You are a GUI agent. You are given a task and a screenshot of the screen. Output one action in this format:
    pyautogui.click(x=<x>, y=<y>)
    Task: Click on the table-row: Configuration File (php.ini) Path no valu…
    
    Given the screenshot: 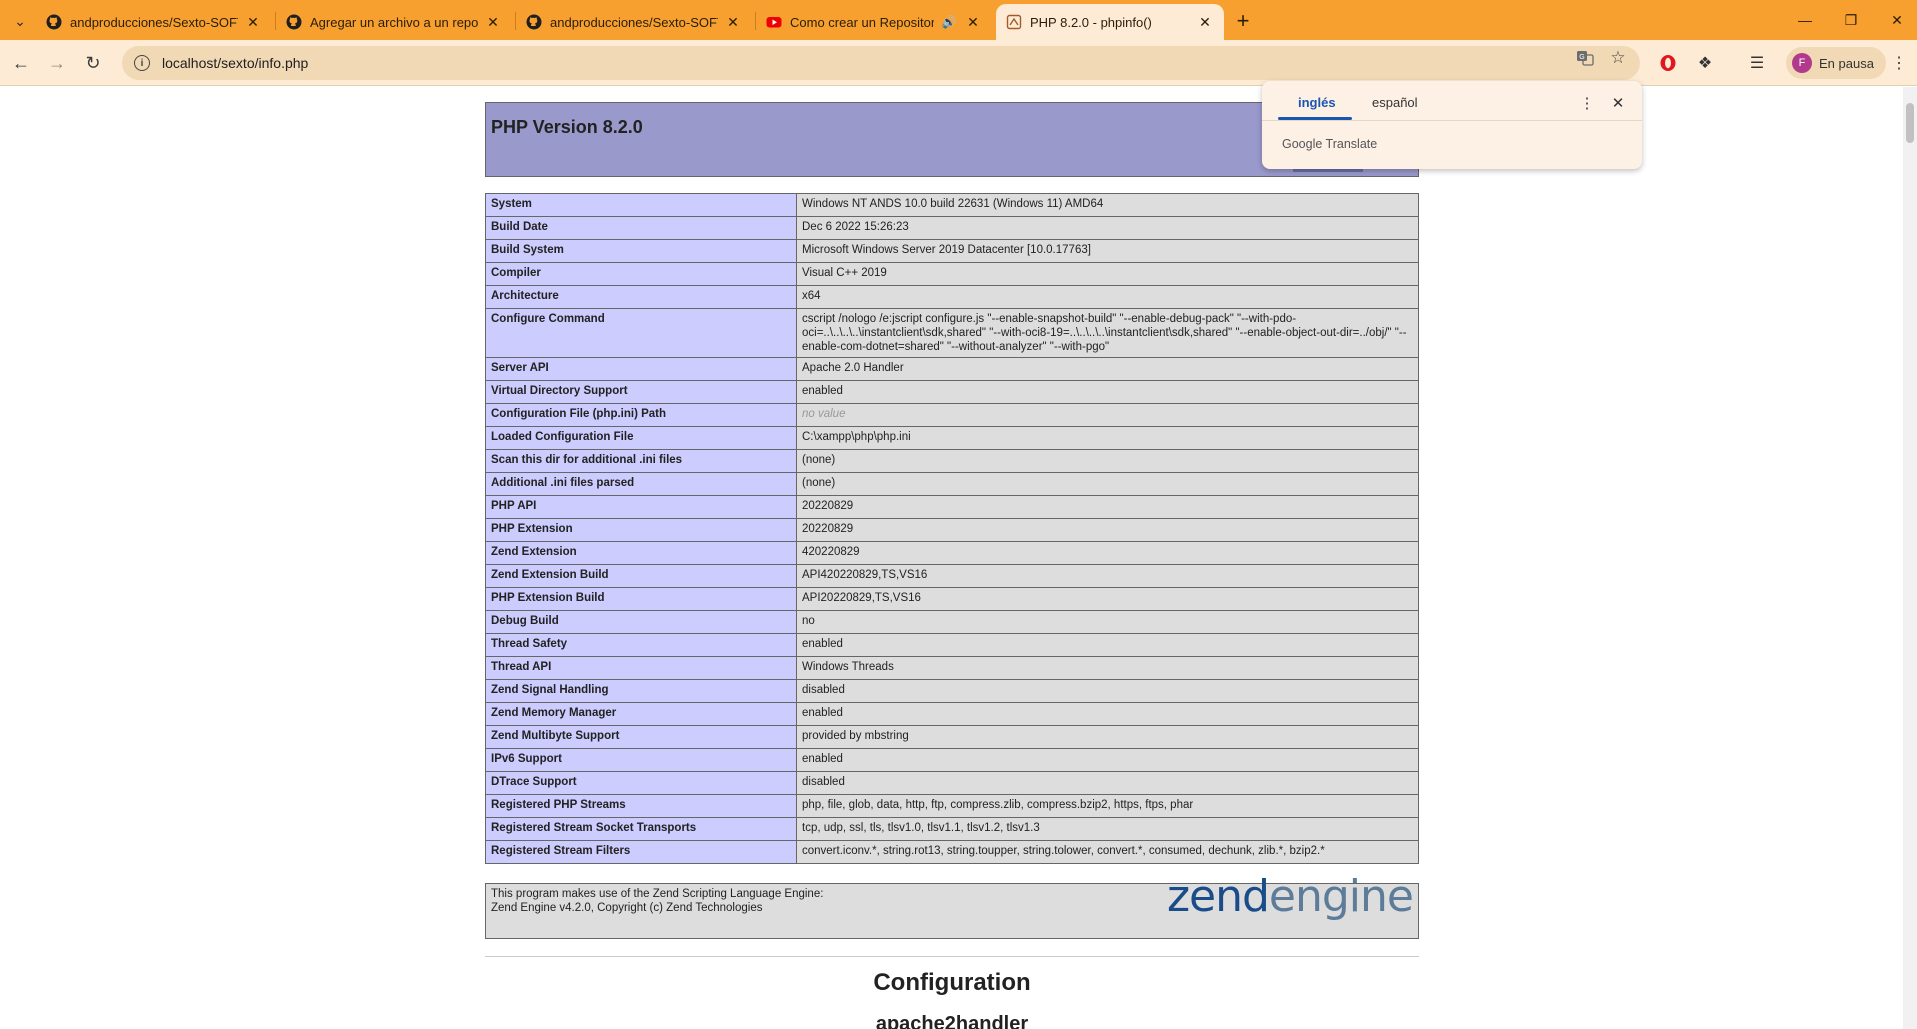 What is the action you would take?
    pyautogui.click(x=952, y=415)
    